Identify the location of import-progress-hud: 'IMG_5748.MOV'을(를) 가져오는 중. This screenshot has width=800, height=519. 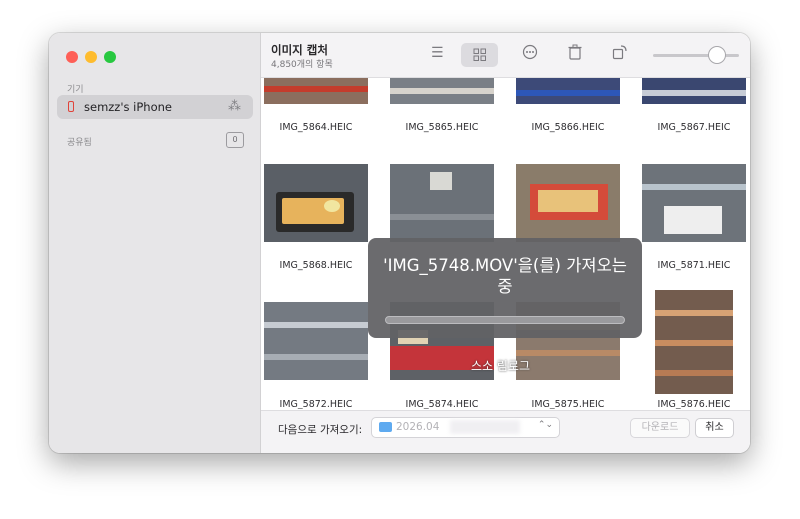
(505, 288).